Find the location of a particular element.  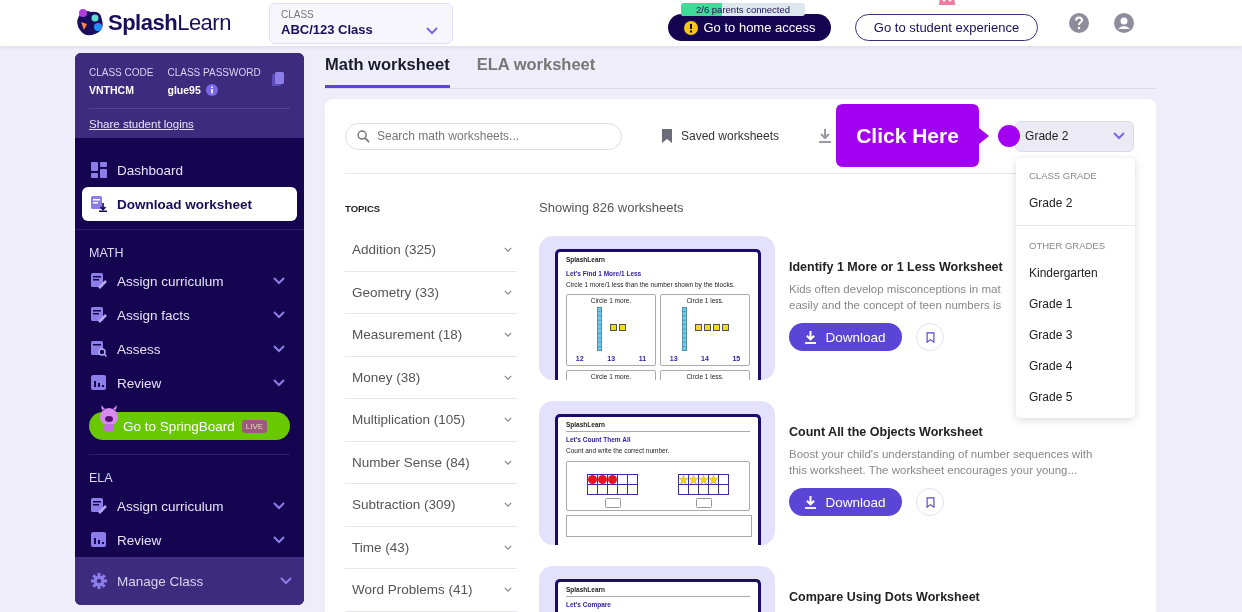

section-title: MATH is located at coordinates (106, 253).